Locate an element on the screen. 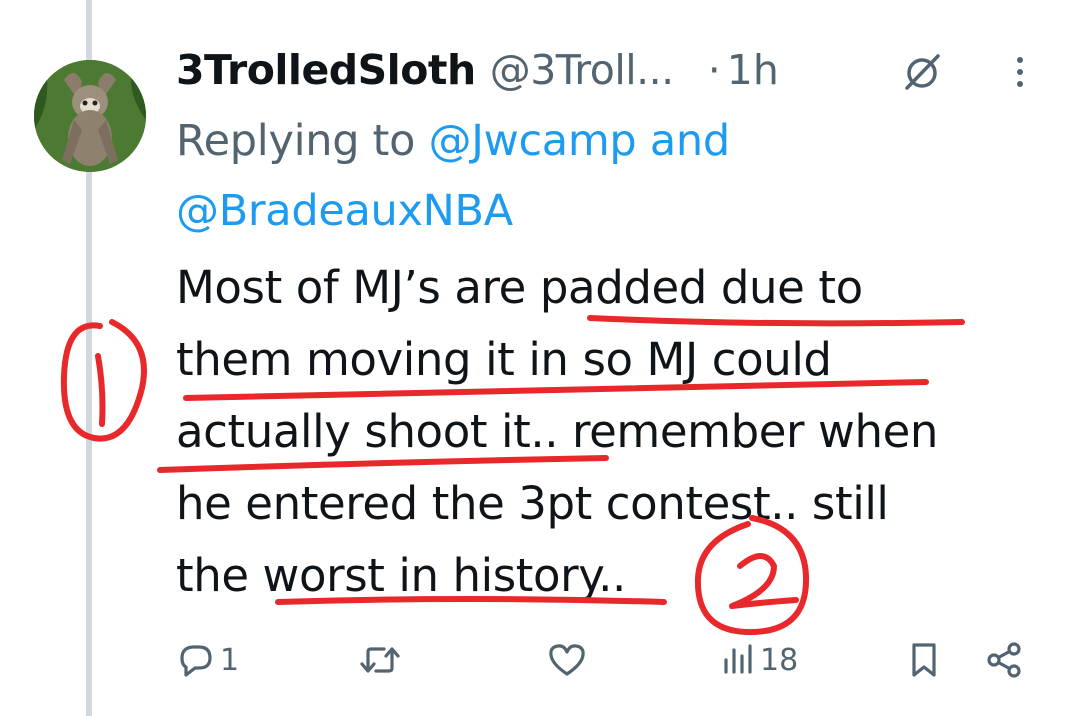  bookmark-button is located at coordinates (924, 660).